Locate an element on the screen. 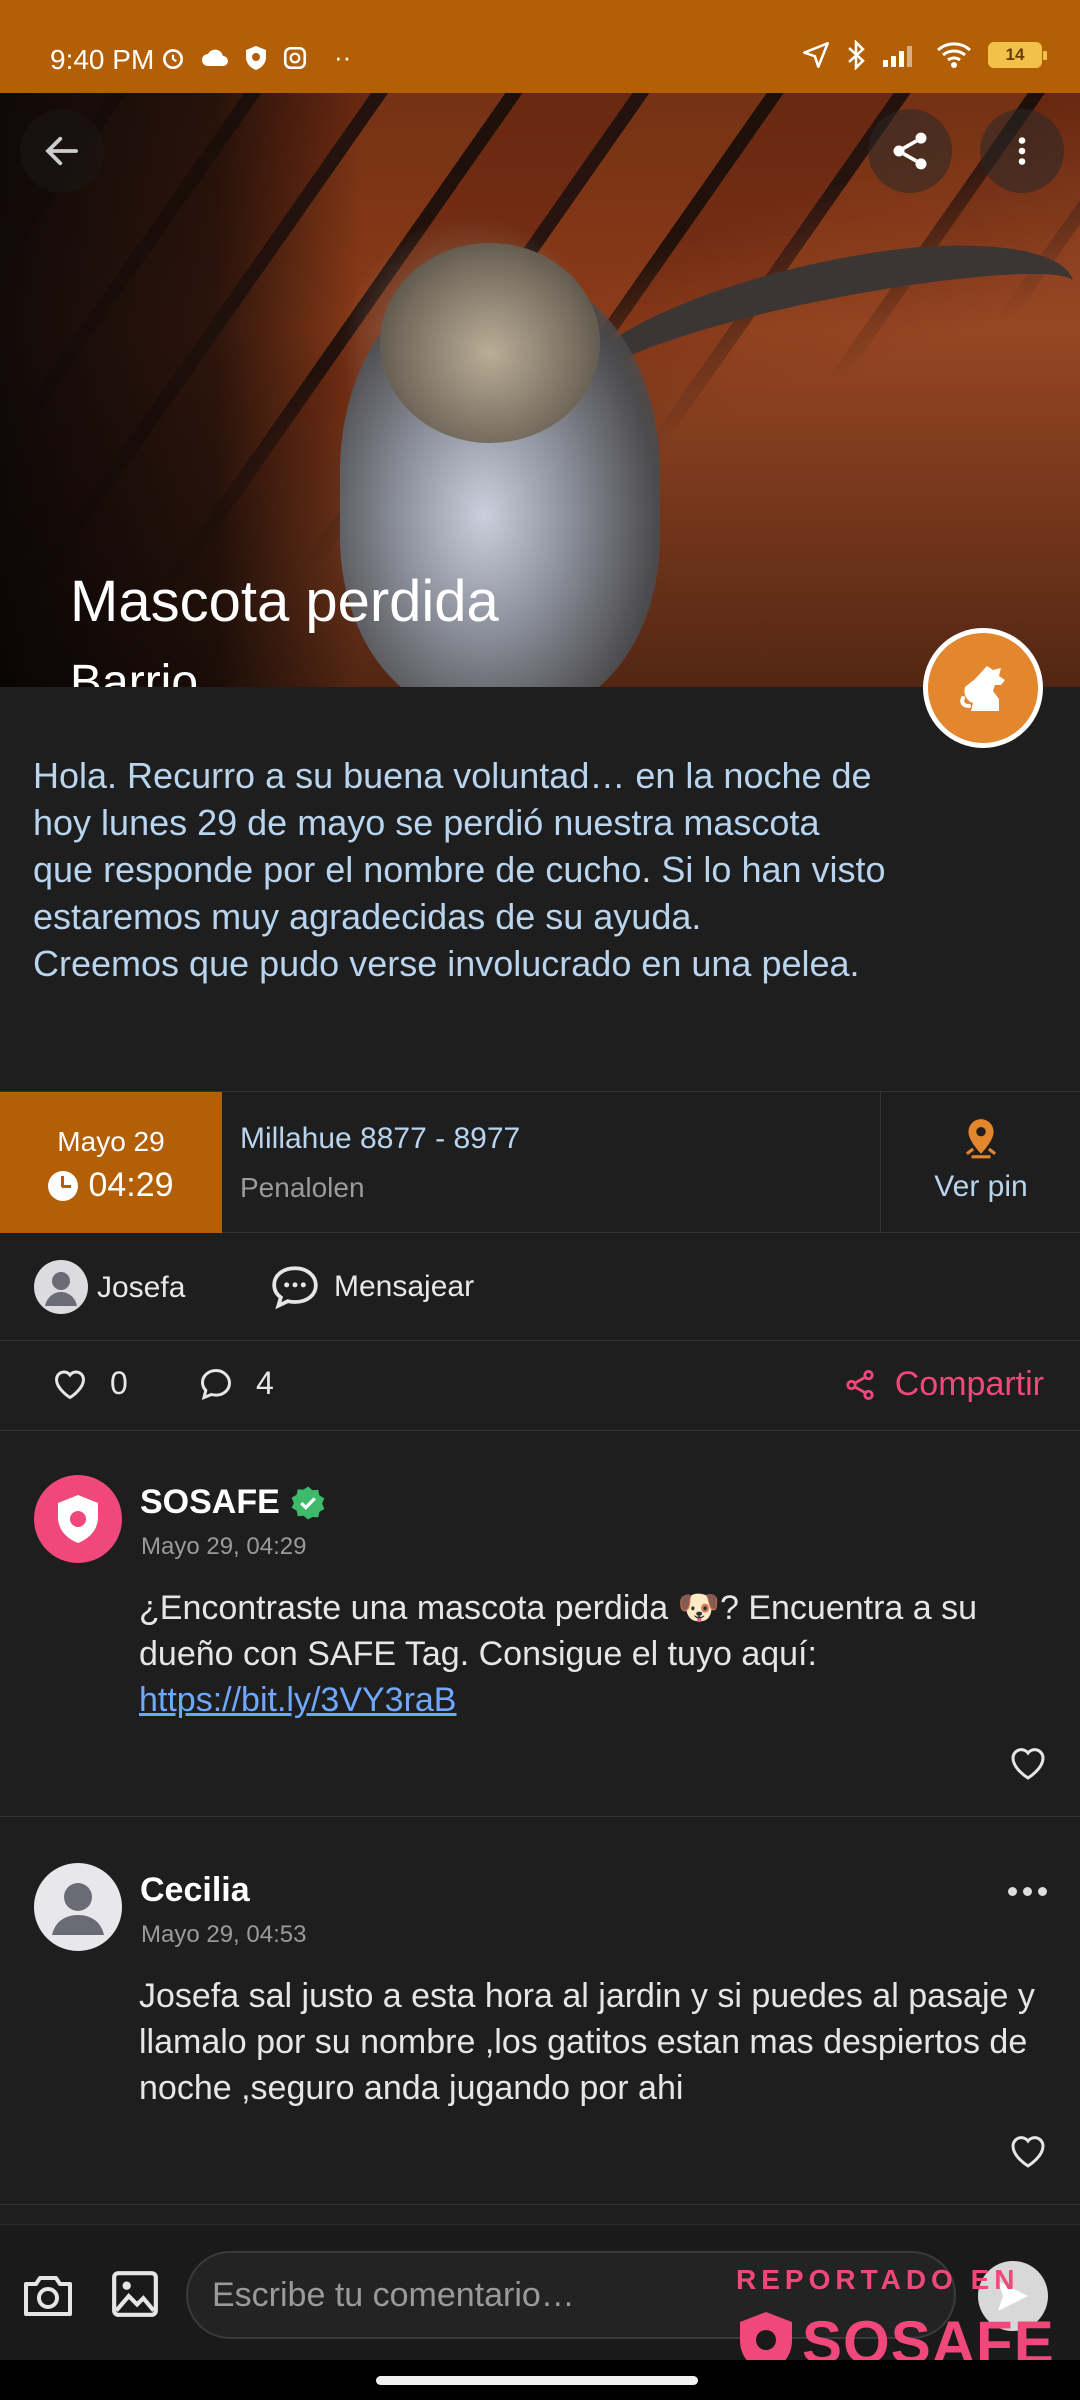  system-navigation-bar is located at coordinates (540, 2380).